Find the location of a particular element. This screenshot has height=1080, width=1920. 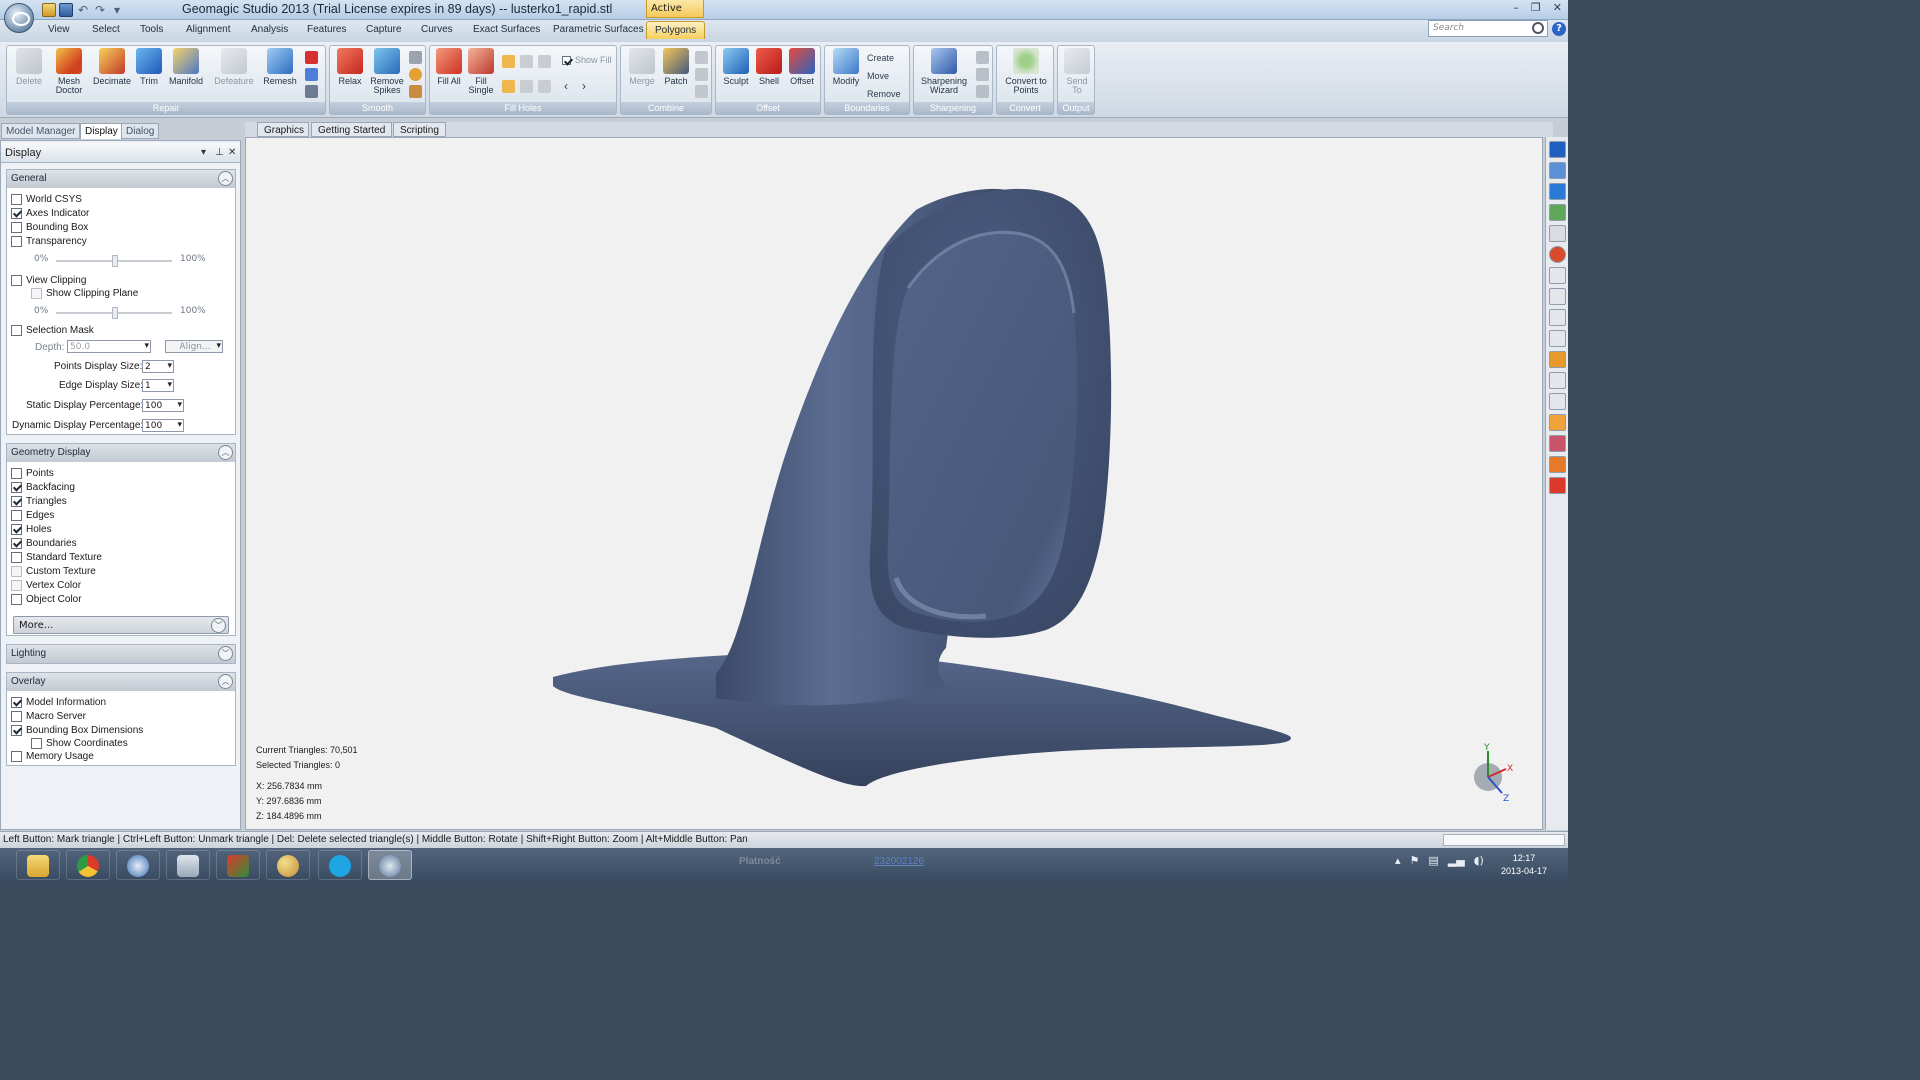

view-toolbar-tool-10-icon is located at coordinates (1557, 338).